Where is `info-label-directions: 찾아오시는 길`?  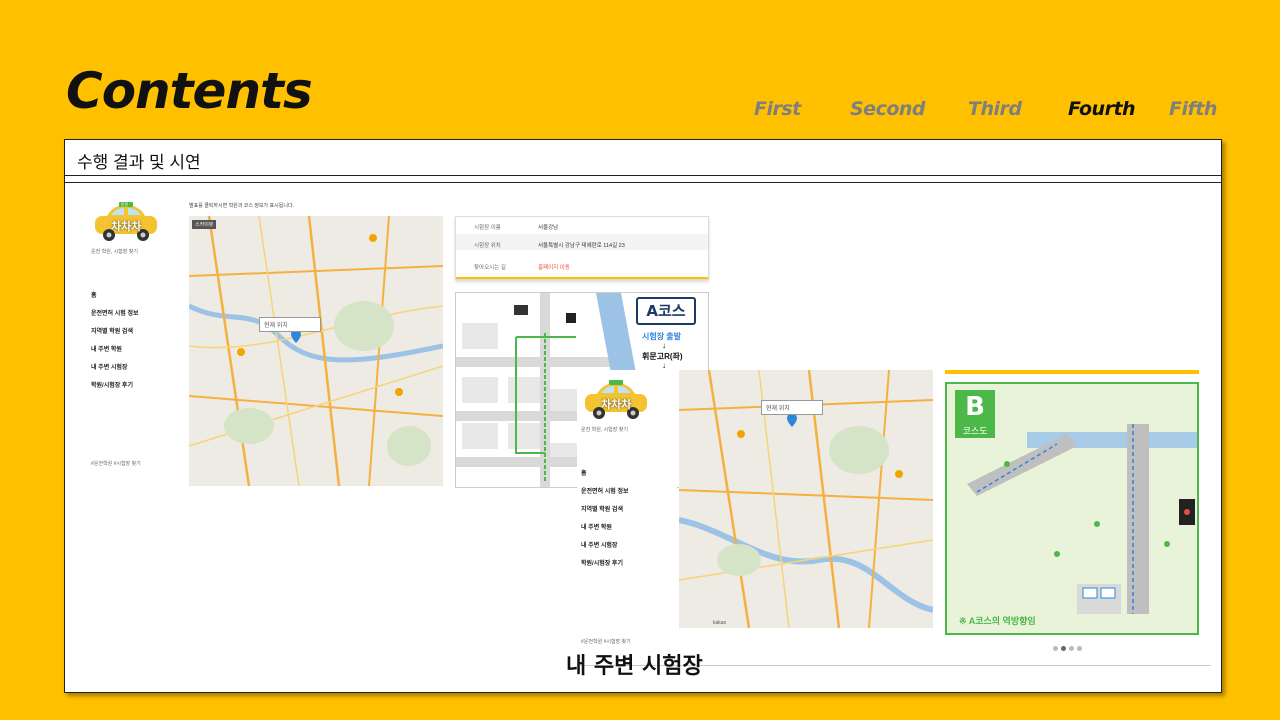
info-label-directions: 찾아오시는 길 is located at coordinates (490, 268).